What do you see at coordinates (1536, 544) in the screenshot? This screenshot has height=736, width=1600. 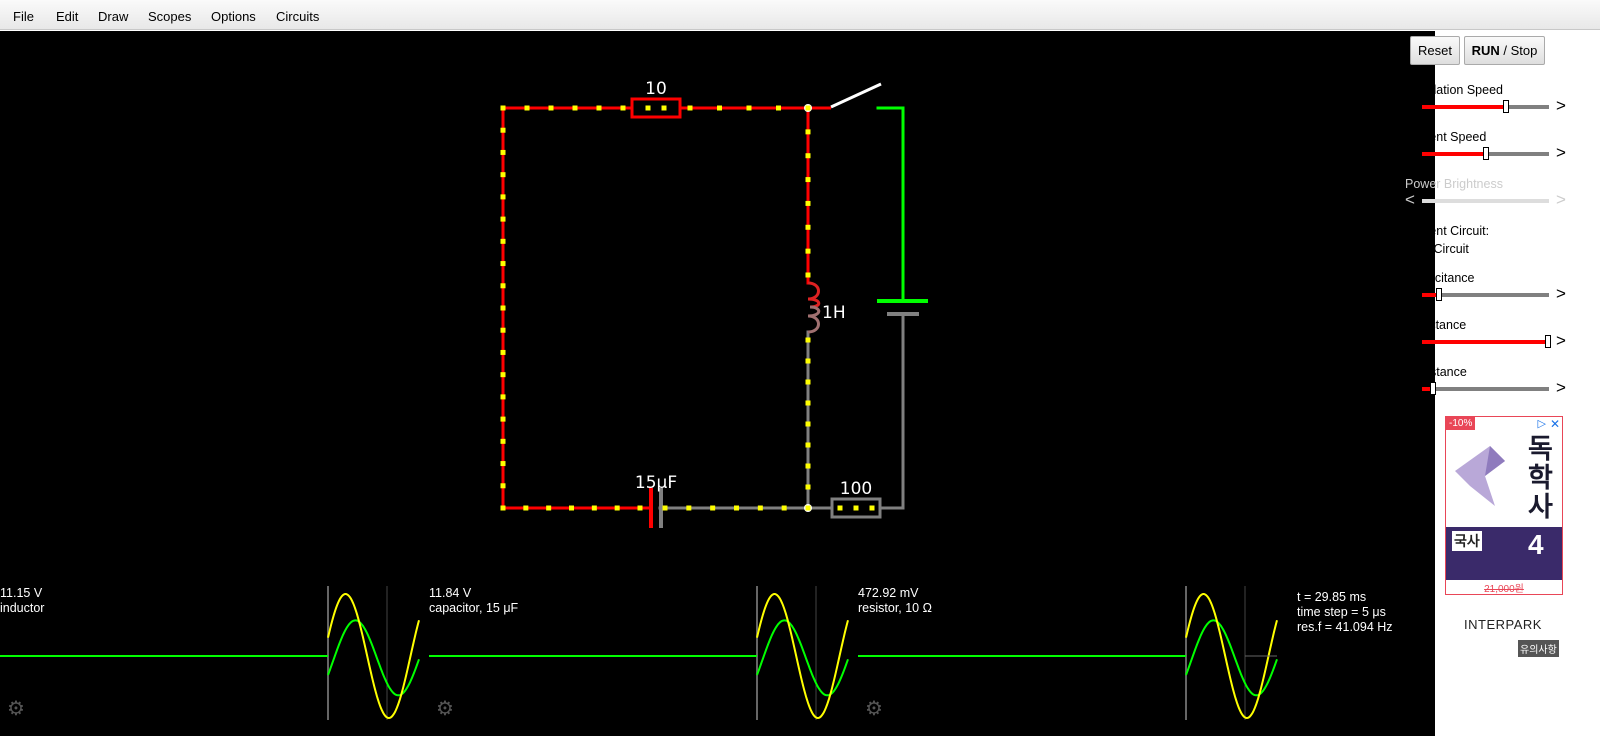 I see `ad-volume-number: 4` at bounding box center [1536, 544].